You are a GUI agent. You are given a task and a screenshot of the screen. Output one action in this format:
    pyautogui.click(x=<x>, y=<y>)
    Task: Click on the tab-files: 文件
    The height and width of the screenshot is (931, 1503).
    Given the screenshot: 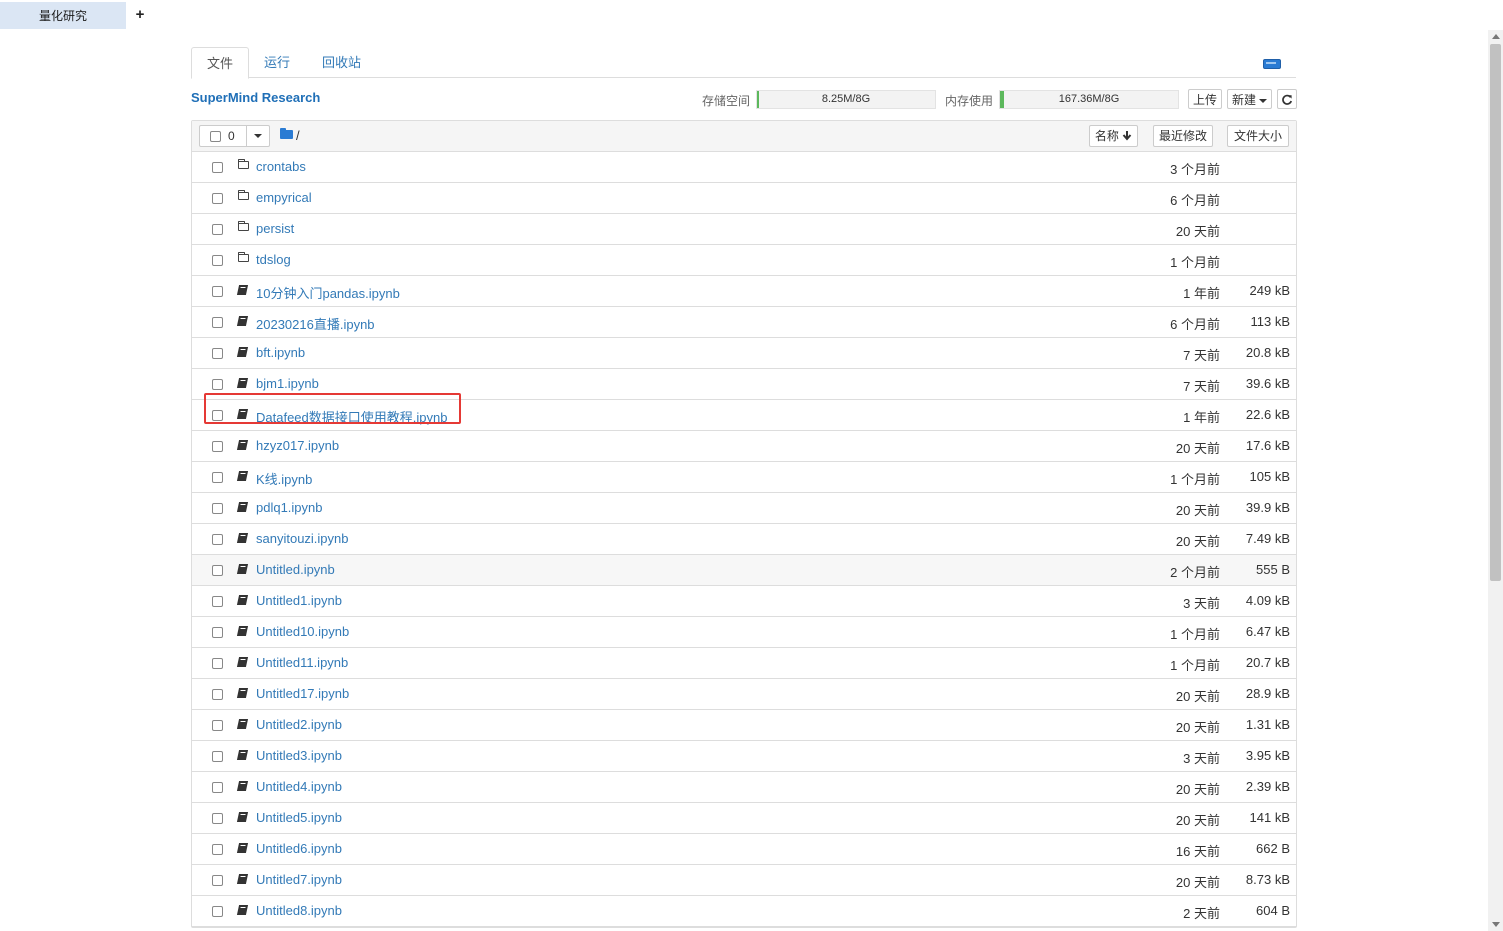 What is the action you would take?
    pyautogui.click(x=220, y=63)
    